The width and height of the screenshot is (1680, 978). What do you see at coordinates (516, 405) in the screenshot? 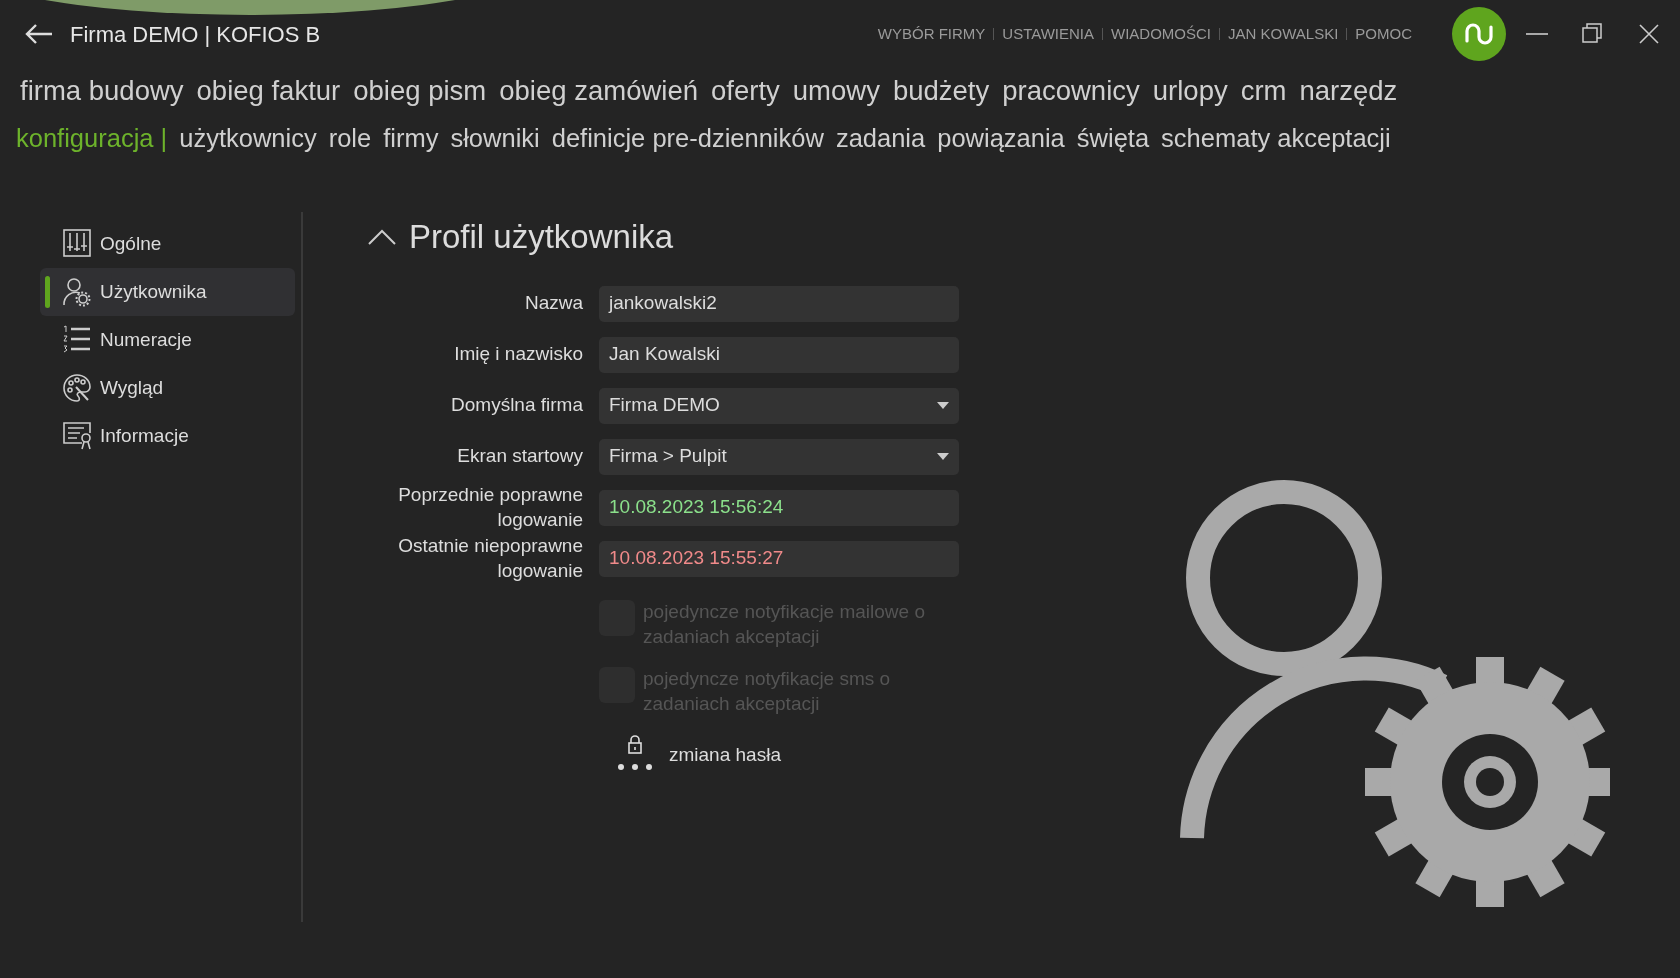
I see `field-label: Domyślna firma` at bounding box center [516, 405].